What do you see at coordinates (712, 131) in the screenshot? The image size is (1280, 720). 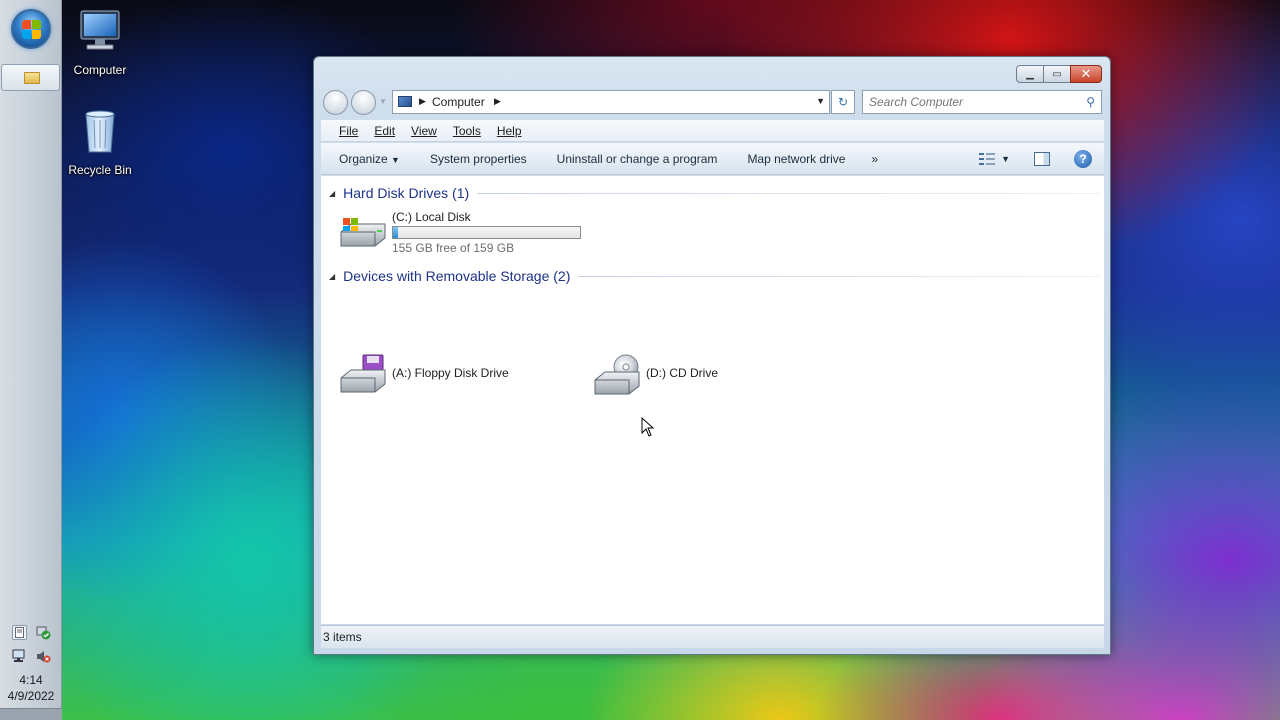 I see `menu-bar: File Edit View Tools Help` at bounding box center [712, 131].